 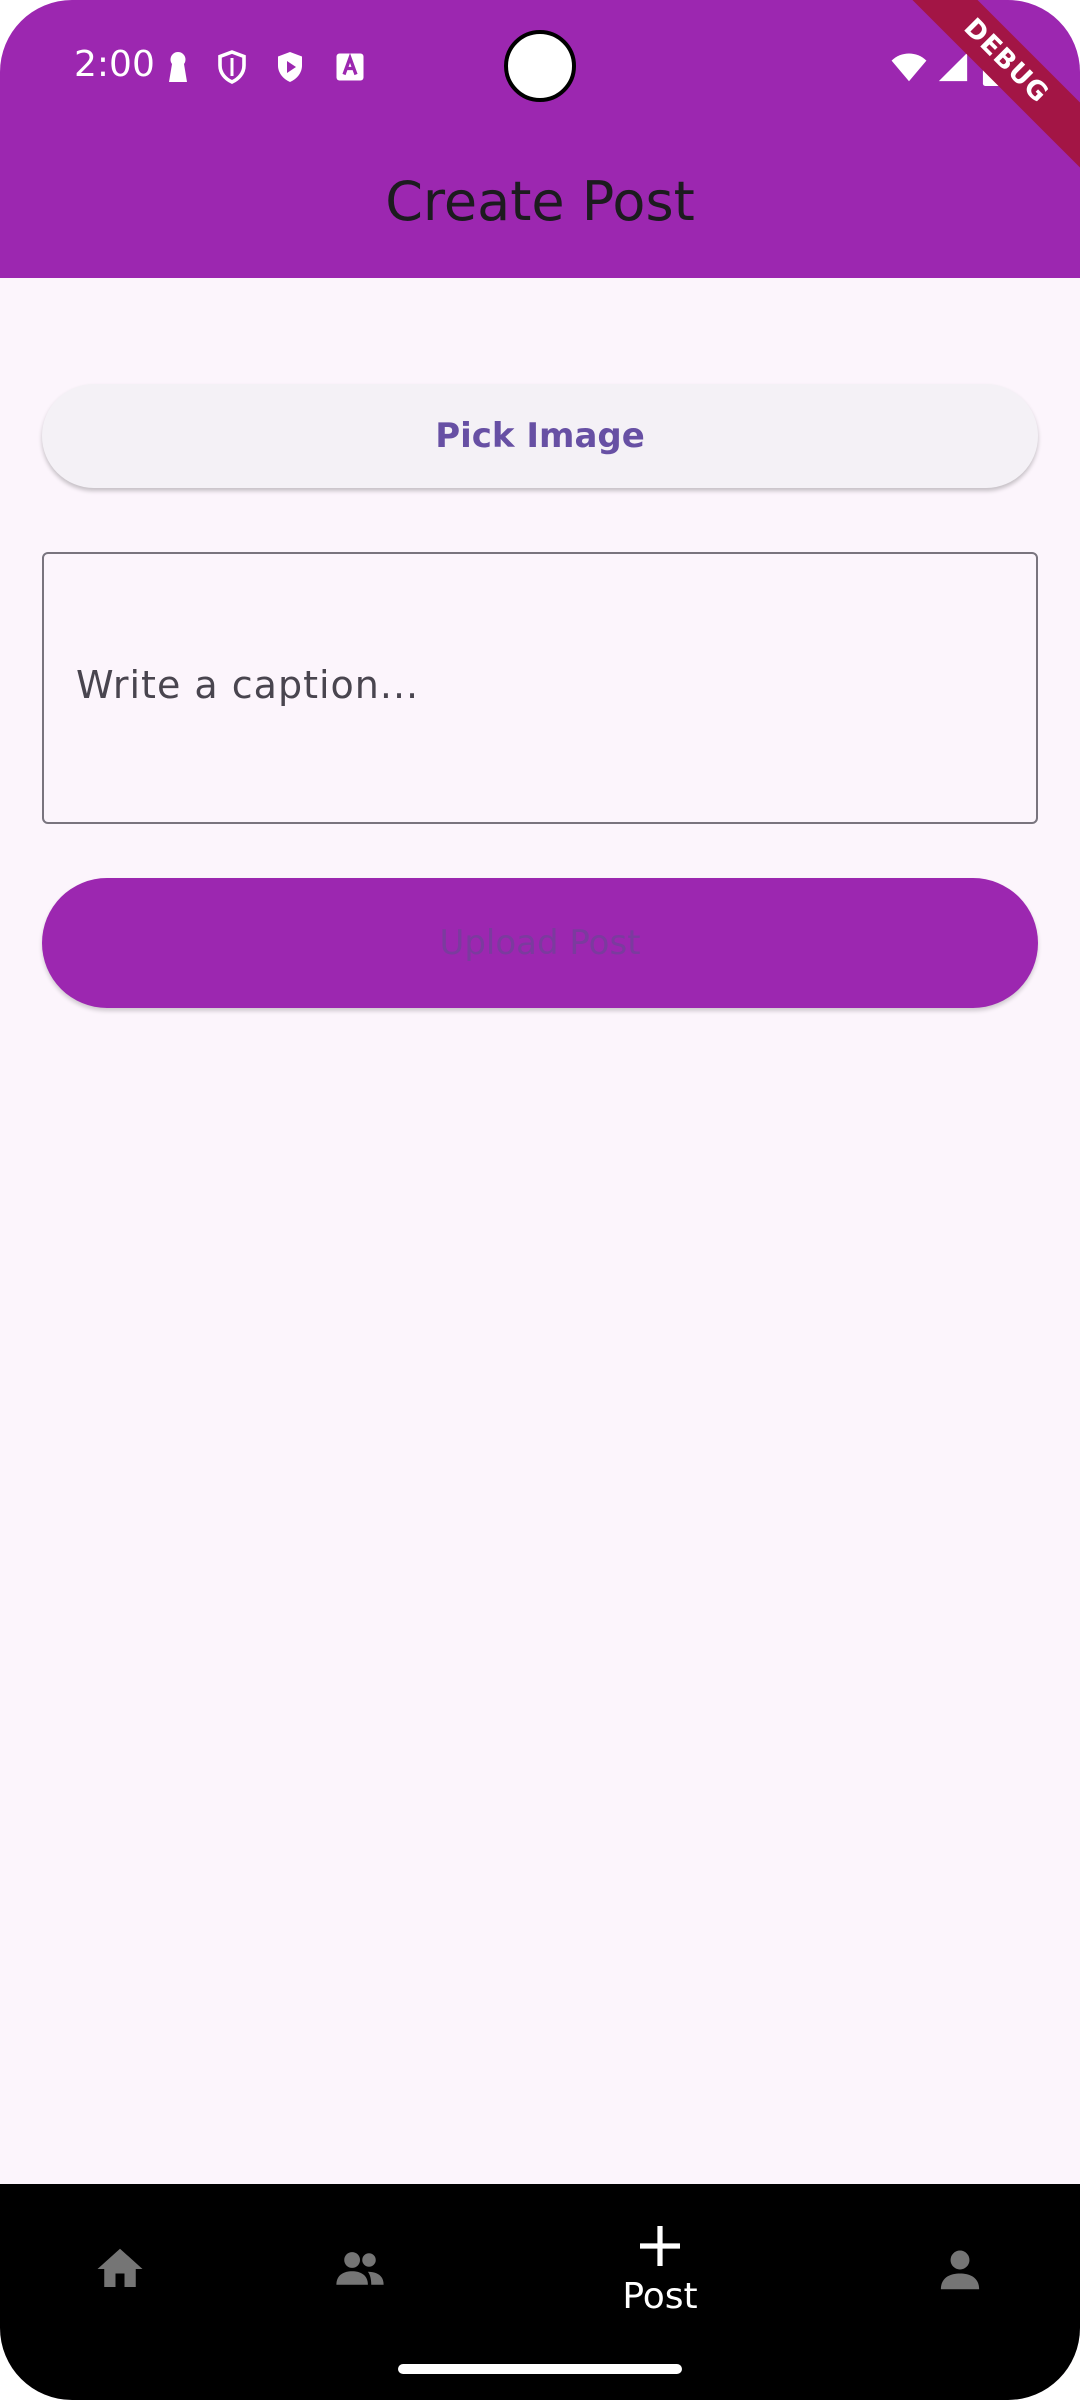 I want to click on camera-cutout, so click(x=540, y=66).